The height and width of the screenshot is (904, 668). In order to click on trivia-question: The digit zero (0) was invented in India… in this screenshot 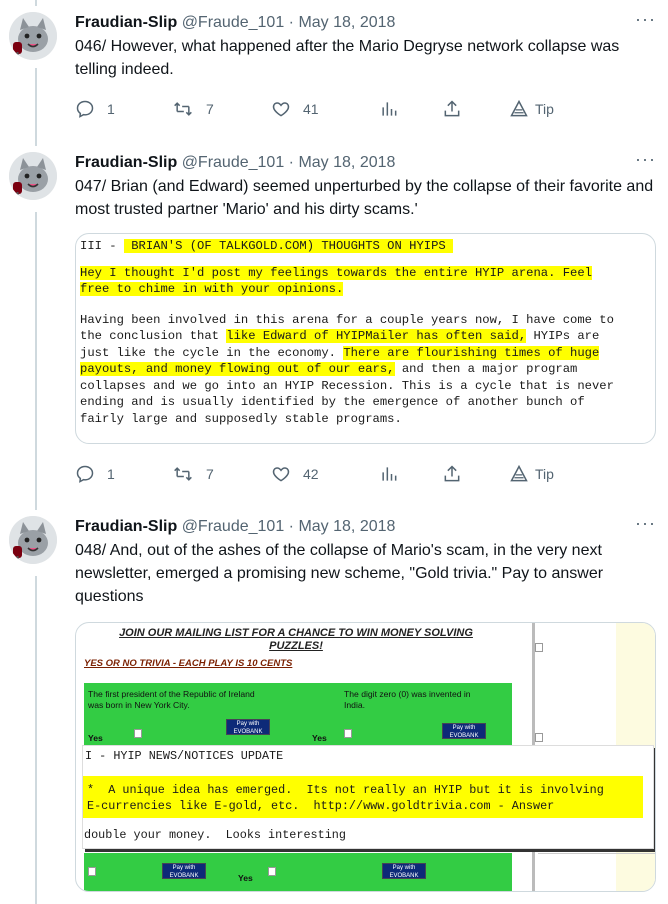, I will do `click(407, 700)`.